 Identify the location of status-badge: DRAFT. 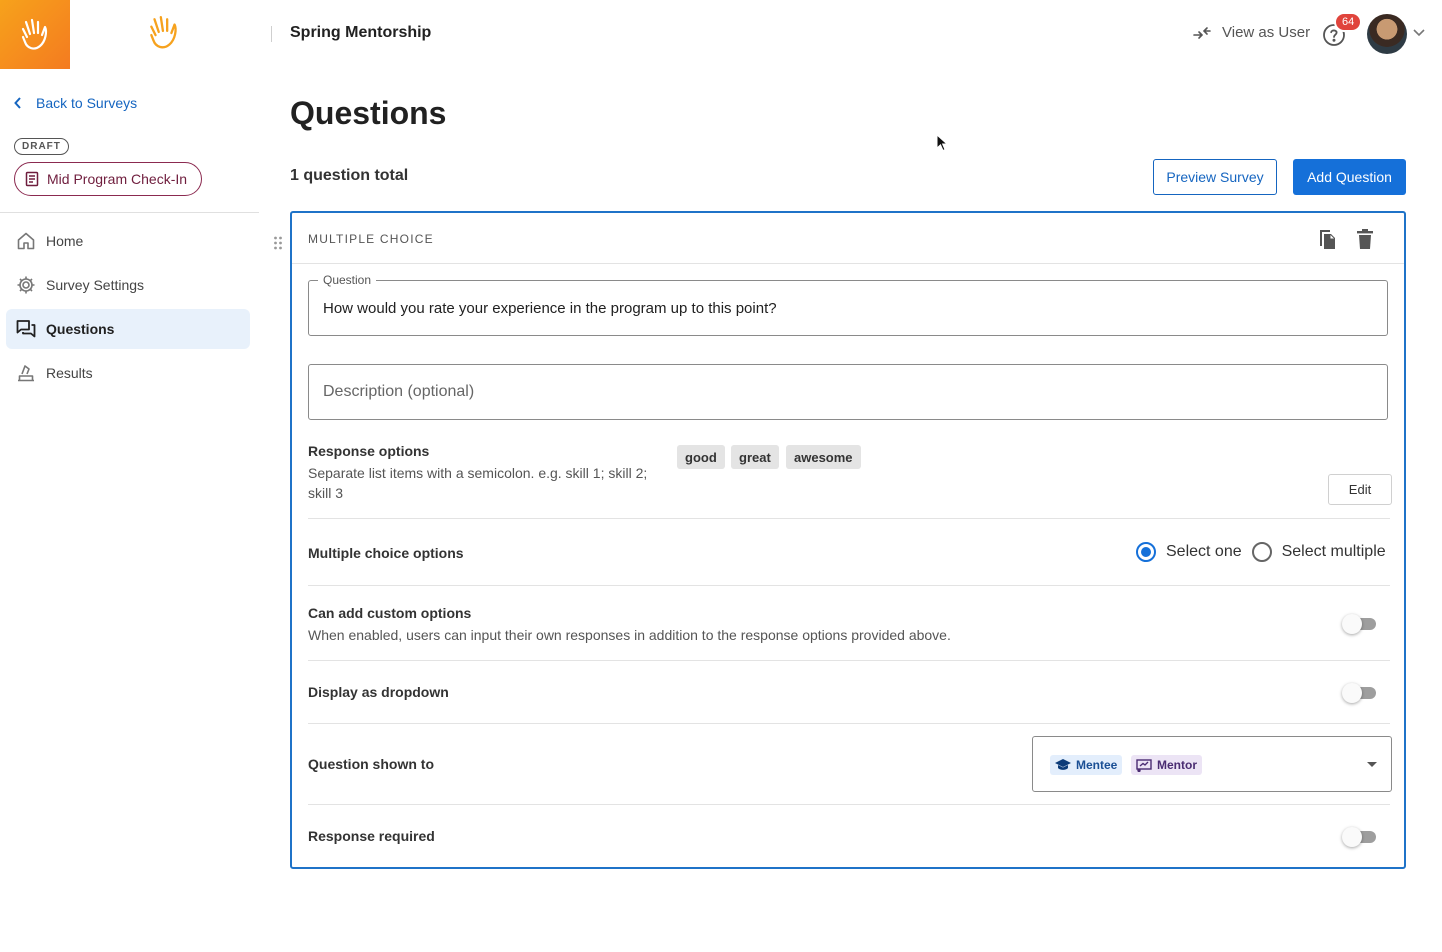
(41, 146).